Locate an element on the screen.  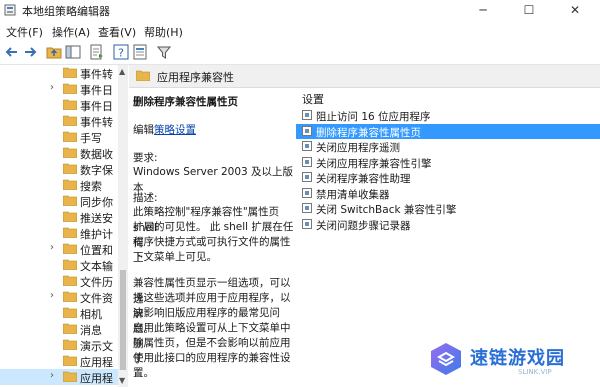
tree-item: 相机 is located at coordinates (59, 313).